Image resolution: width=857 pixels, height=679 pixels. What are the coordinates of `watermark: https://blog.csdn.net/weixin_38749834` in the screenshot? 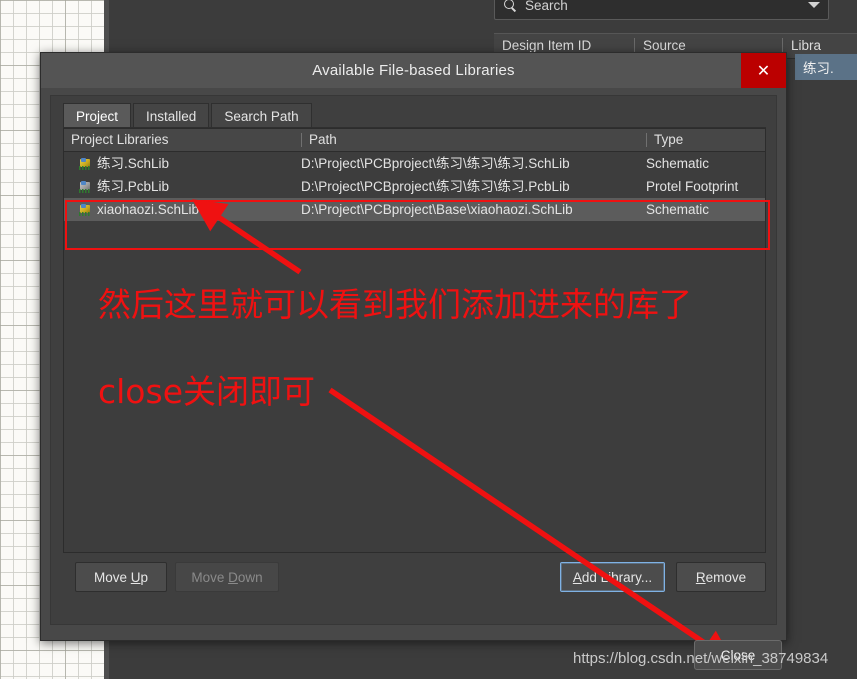 It's located at (701, 658).